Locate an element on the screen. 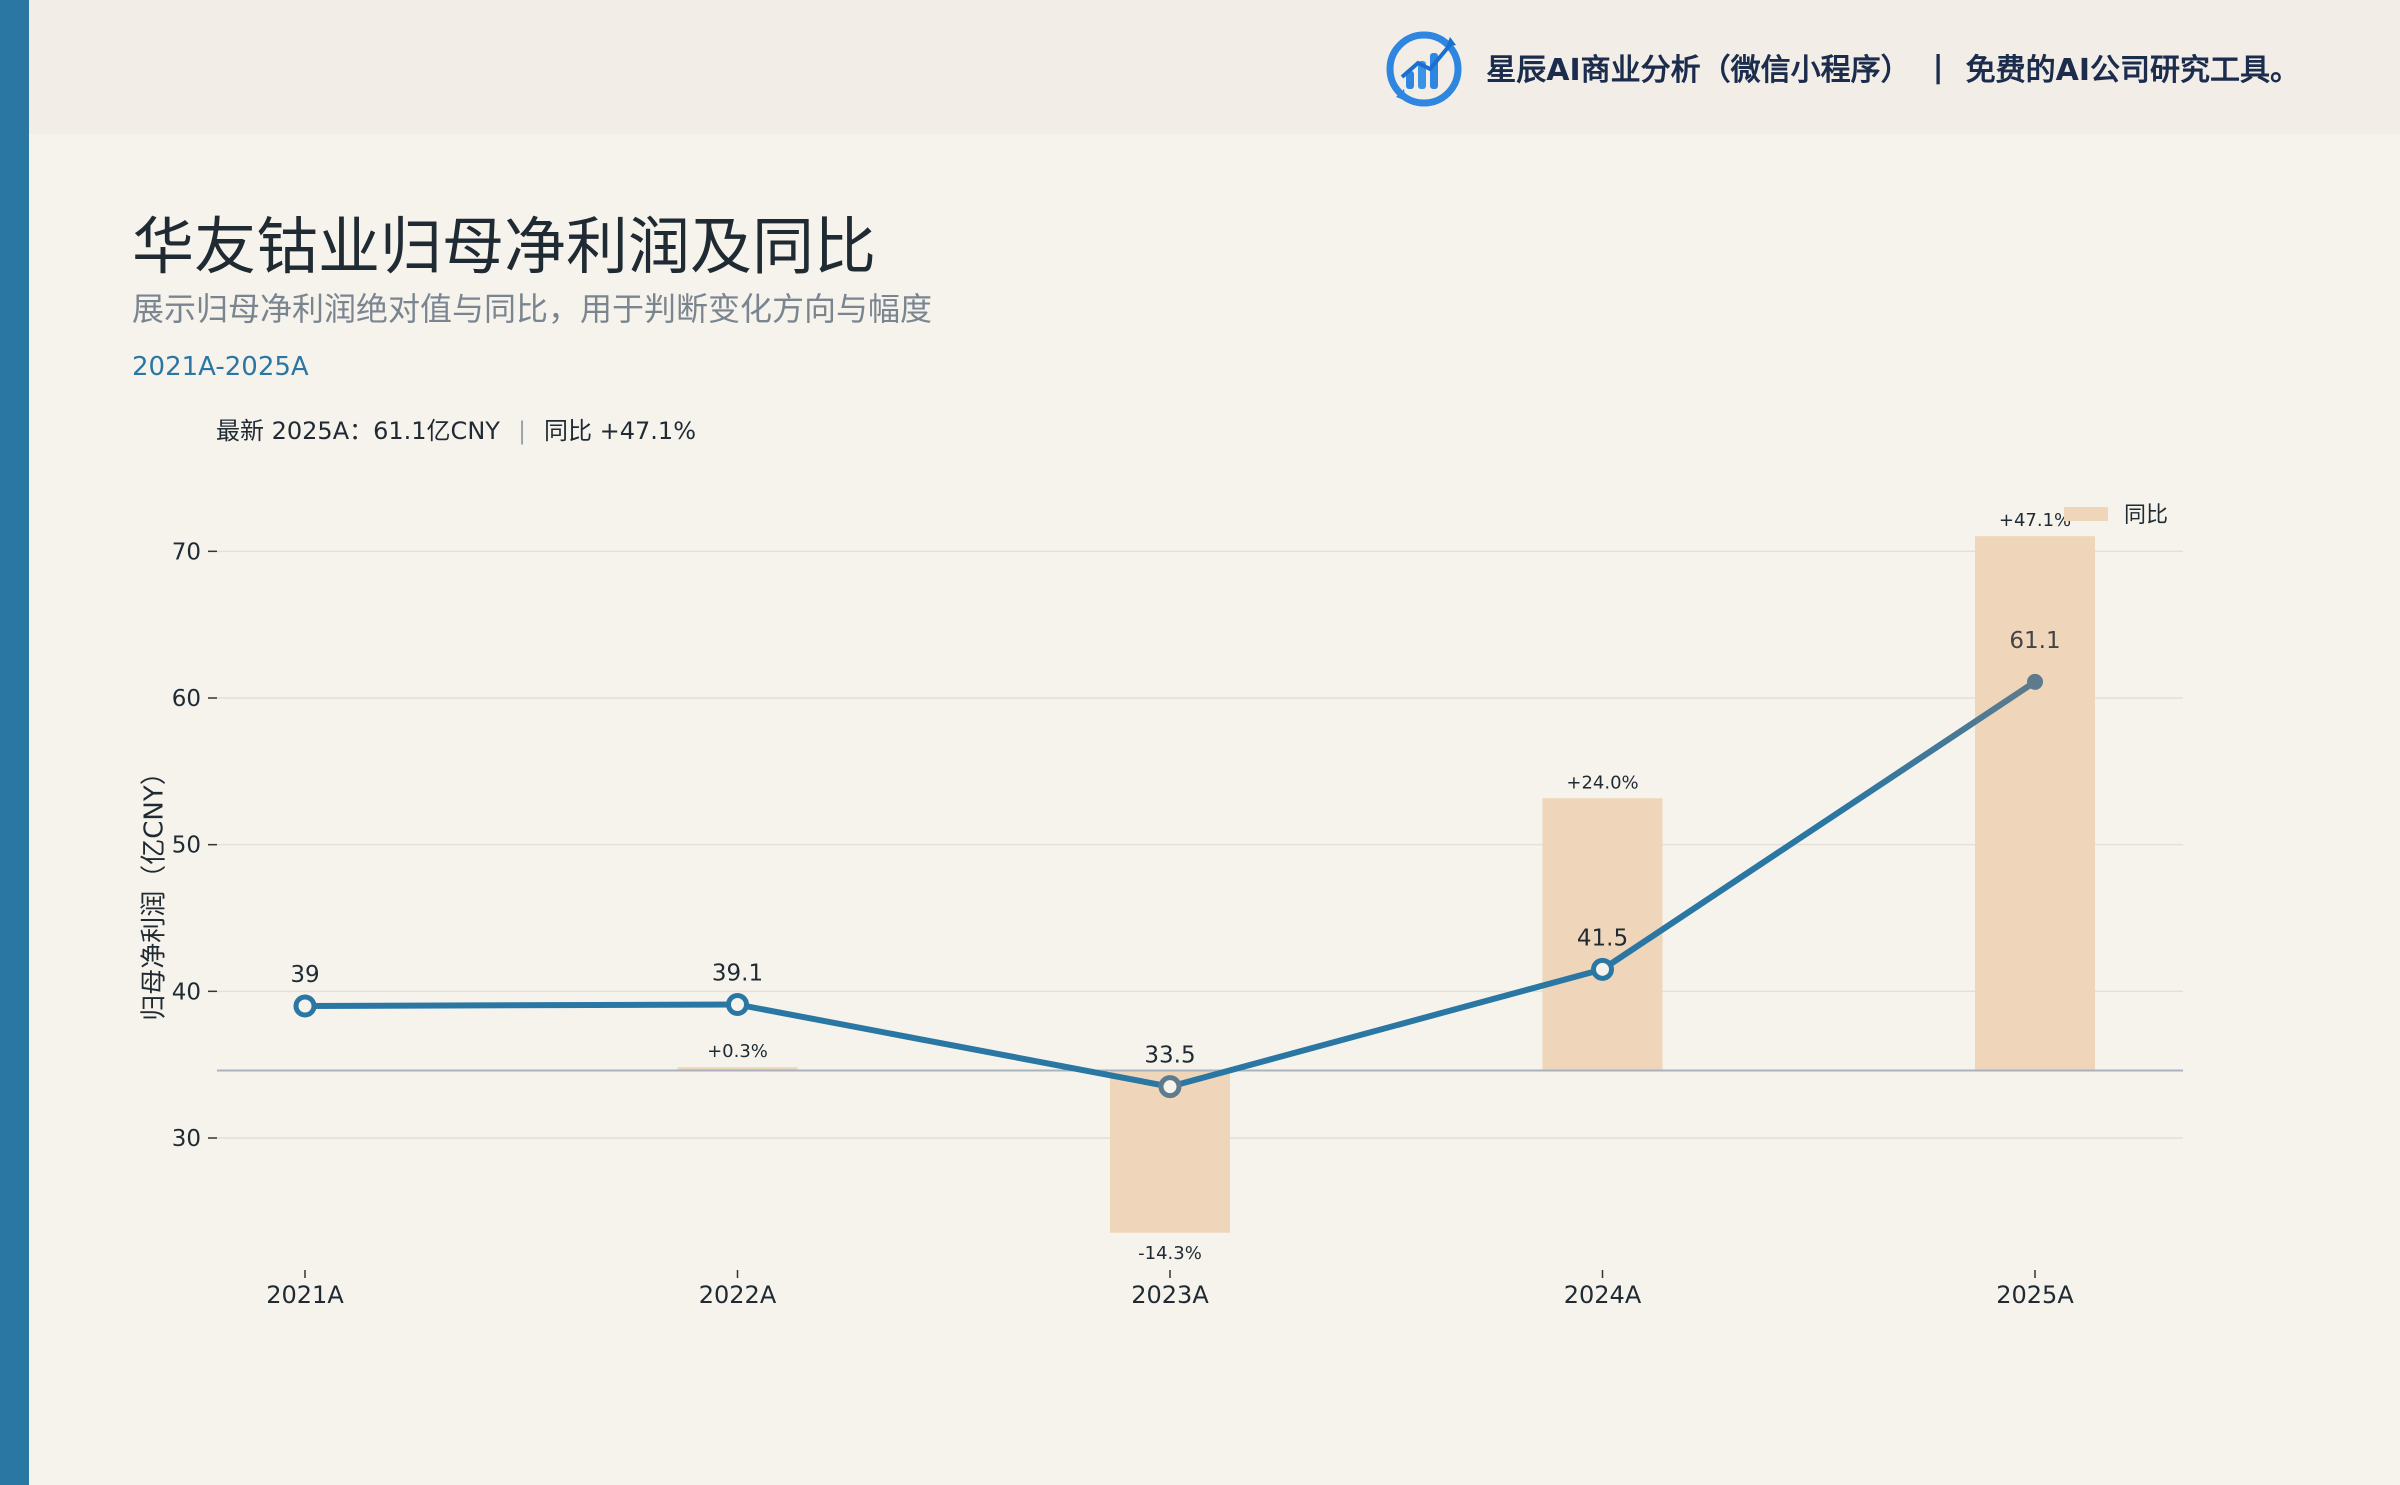  series-line-last-segment is located at coordinates (1818, 825).